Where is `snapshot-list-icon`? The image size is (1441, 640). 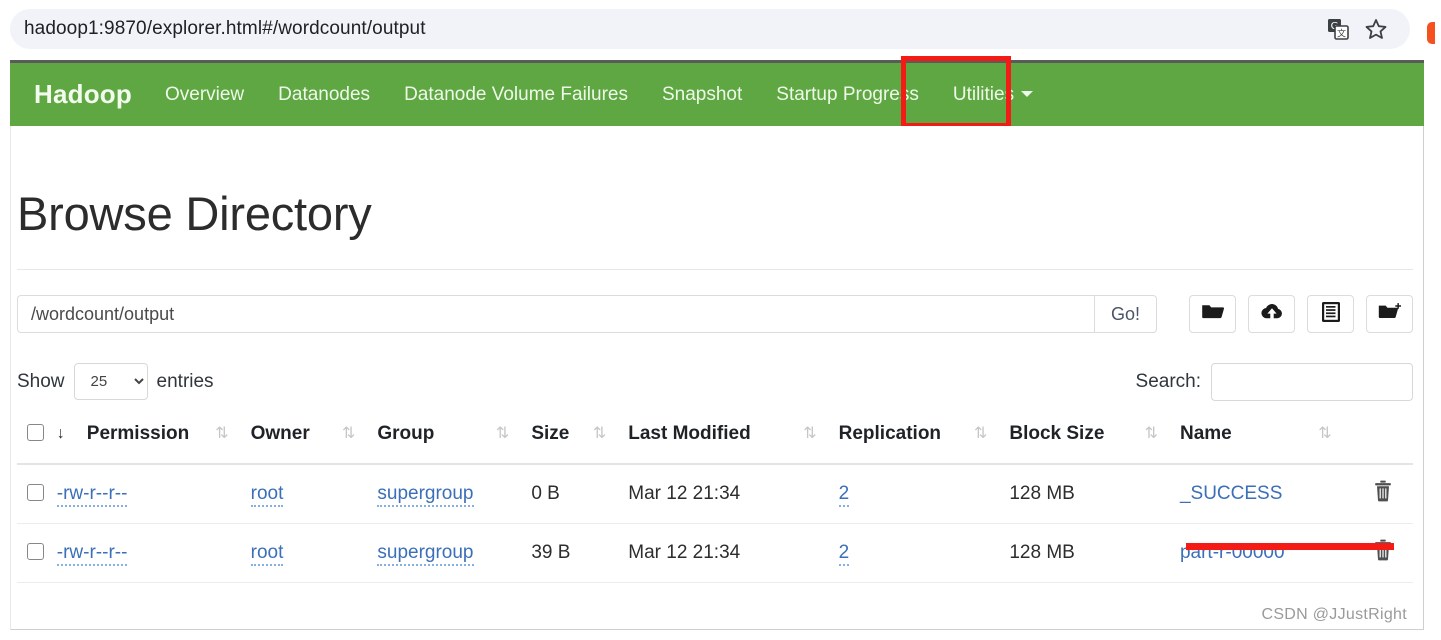 snapshot-list-icon is located at coordinates (1331, 314).